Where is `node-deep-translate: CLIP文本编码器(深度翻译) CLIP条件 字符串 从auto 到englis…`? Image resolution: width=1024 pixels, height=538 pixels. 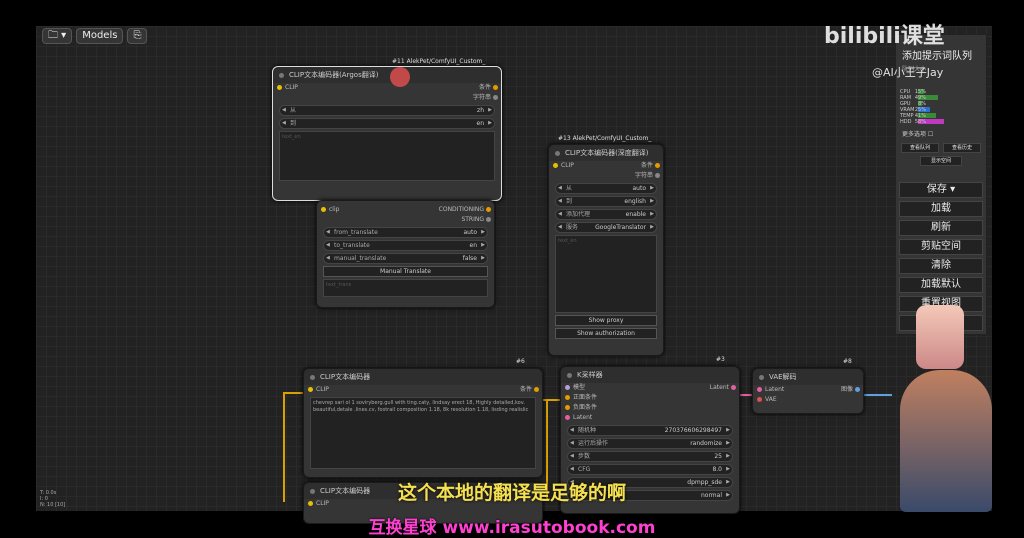 node-deep-translate: CLIP文本编码器(深度翻译) CLIP条件 字符串 从auto 到englis… is located at coordinates (606, 250).